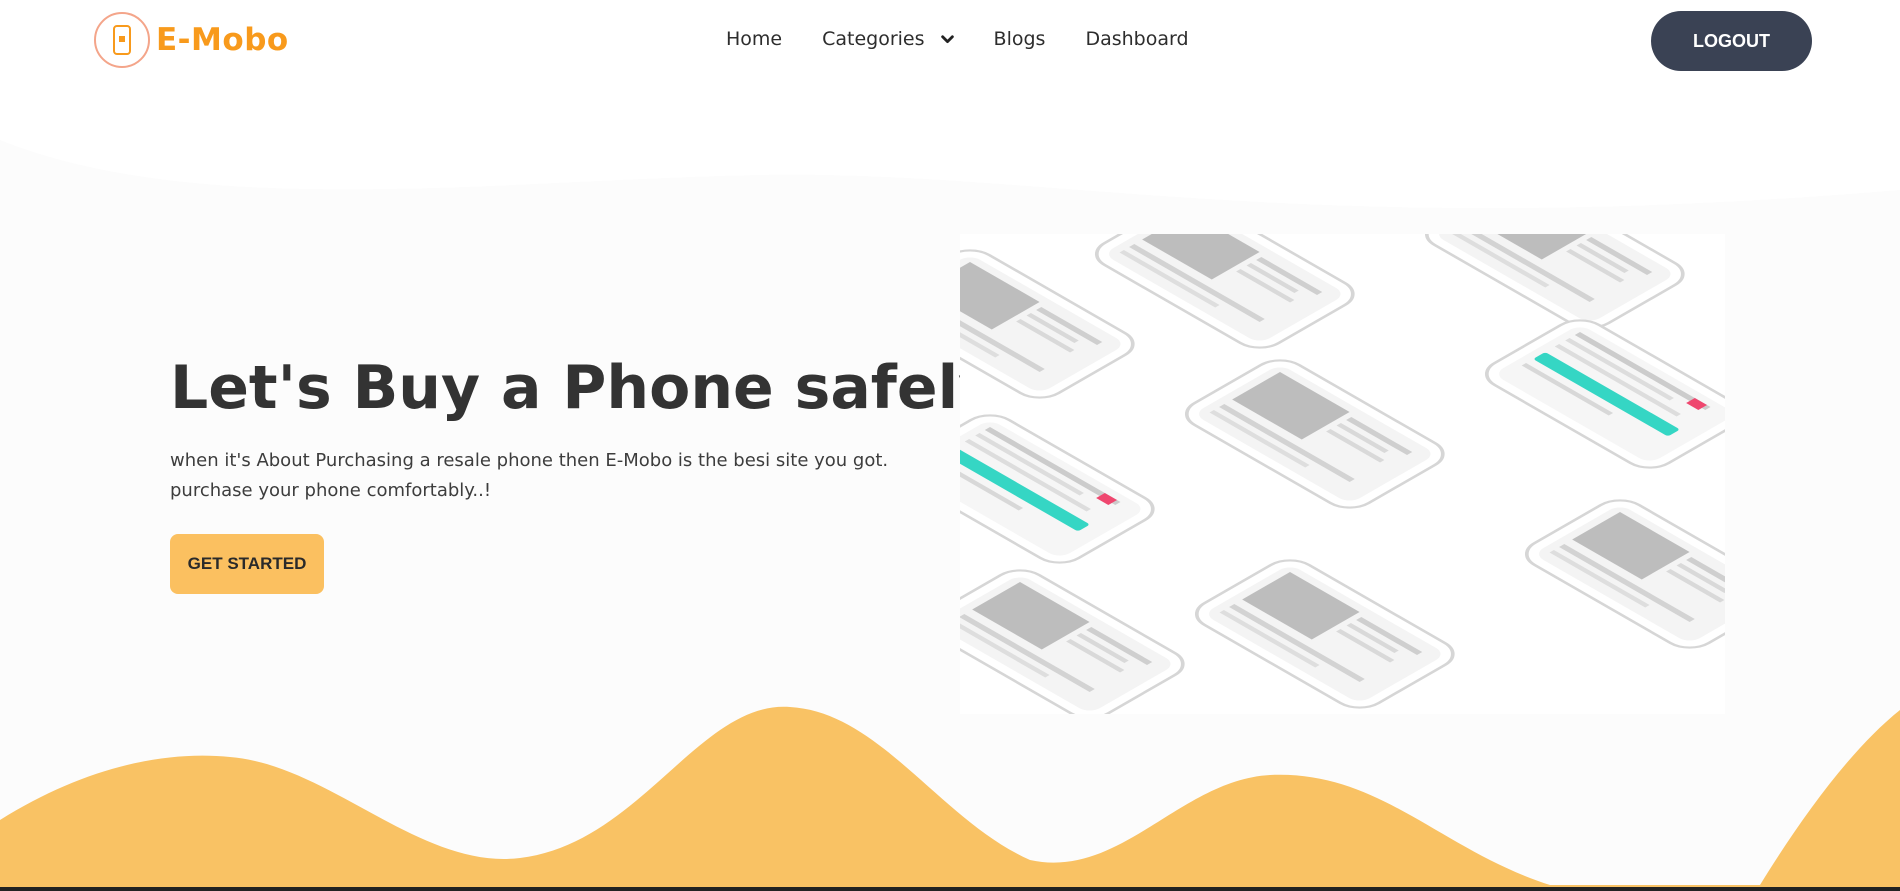 The height and width of the screenshot is (891, 1900). Describe the element at coordinates (331, 490) in the screenshot. I see `hero-description-line-2: purchase your phone comfortably..!` at that location.